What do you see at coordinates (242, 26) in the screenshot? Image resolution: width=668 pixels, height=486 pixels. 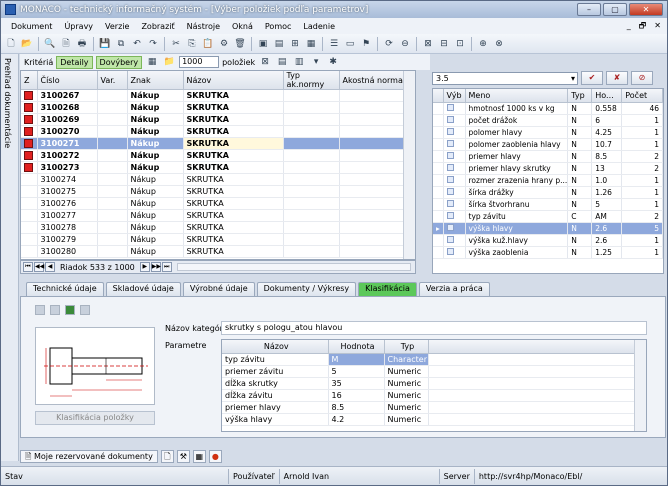 I see `menu-okna: Okná` at bounding box center [242, 26].